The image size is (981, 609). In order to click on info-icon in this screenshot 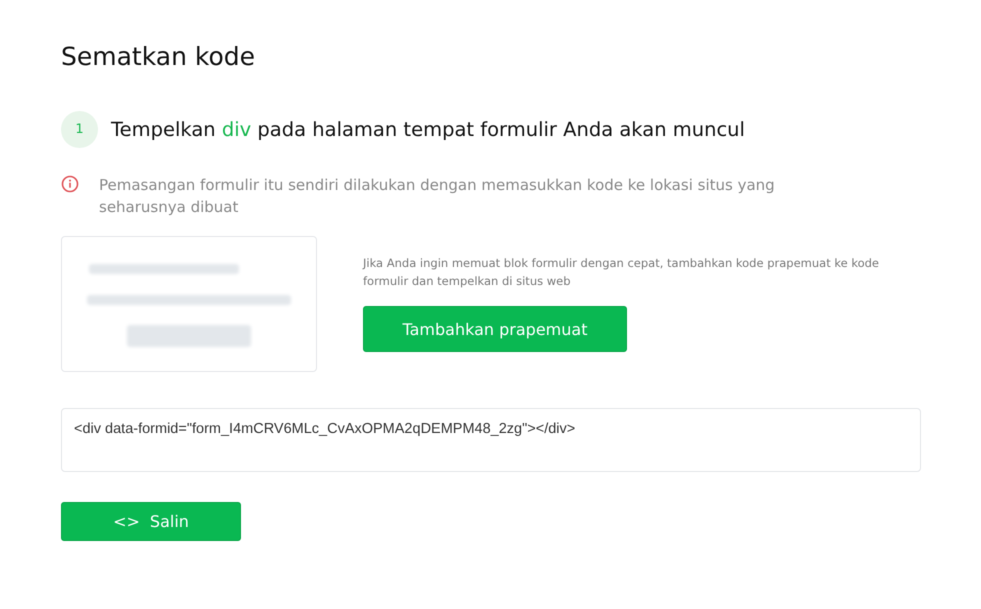, I will do `click(70, 184)`.